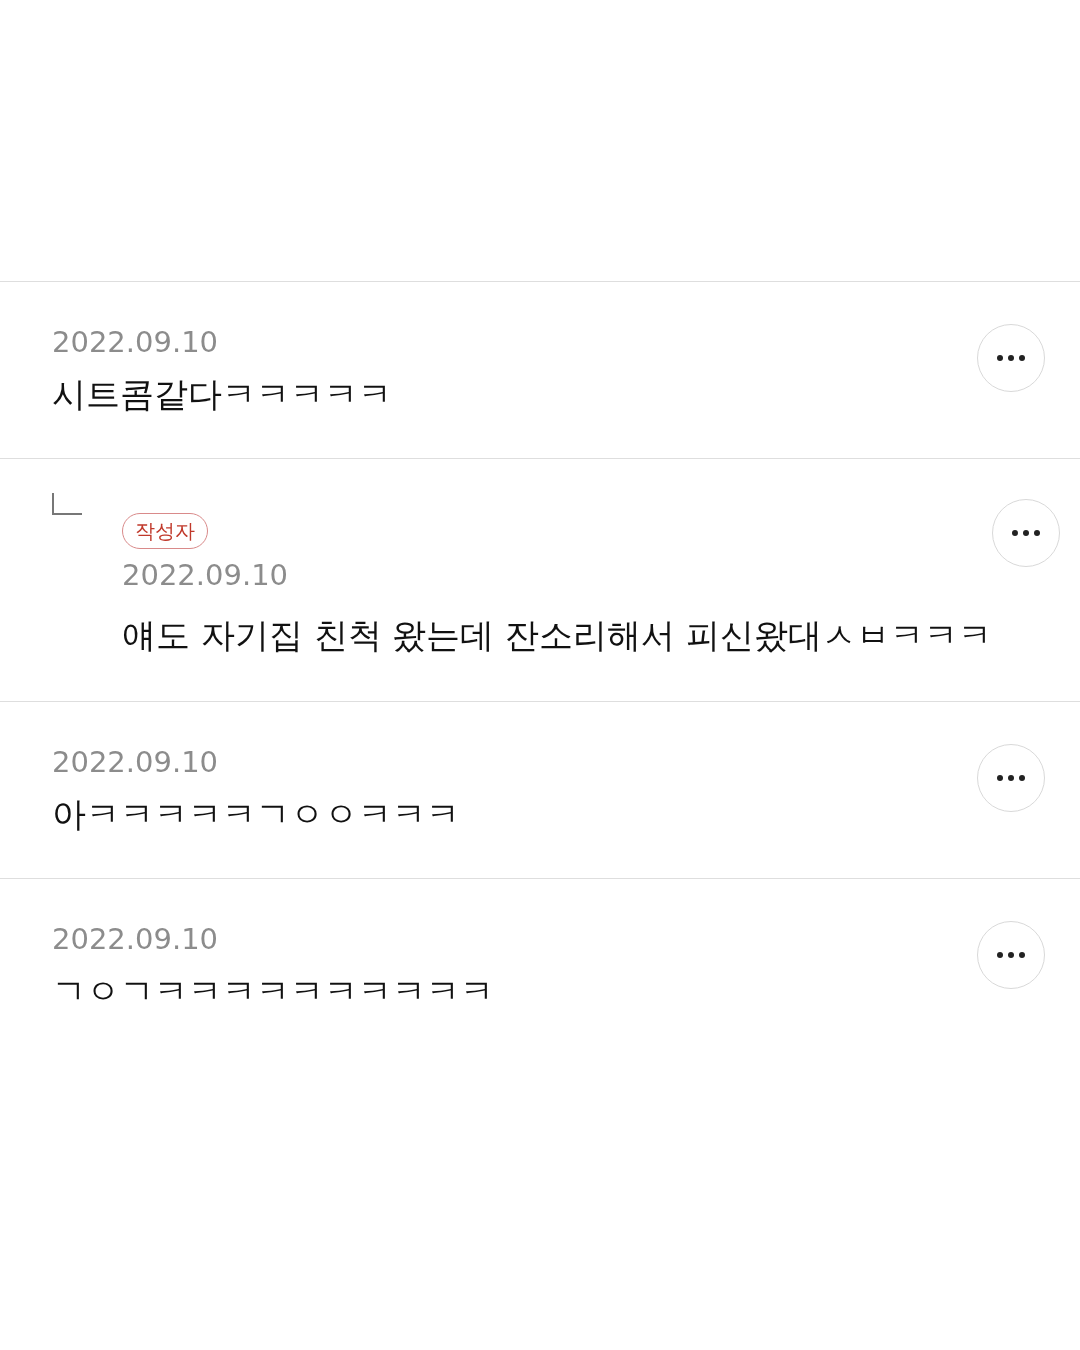 The height and width of the screenshot is (1350, 1080). Describe the element at coordinates (67, 504) in the screenshot. I see `reply-corner-icon` at that location.